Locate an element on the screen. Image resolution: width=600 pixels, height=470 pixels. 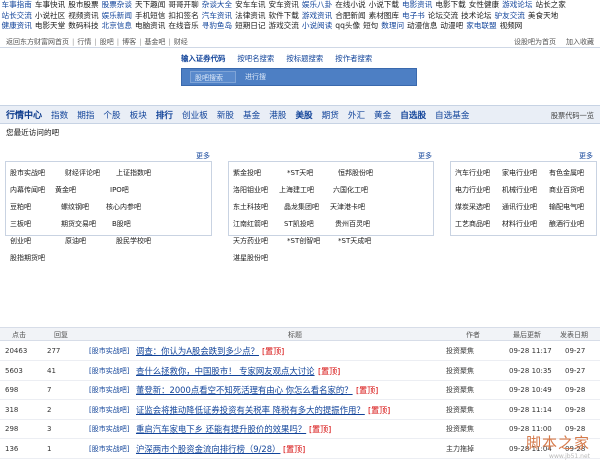
forum-link: 螺纹钢吧 is located at coordinates (83, 210).